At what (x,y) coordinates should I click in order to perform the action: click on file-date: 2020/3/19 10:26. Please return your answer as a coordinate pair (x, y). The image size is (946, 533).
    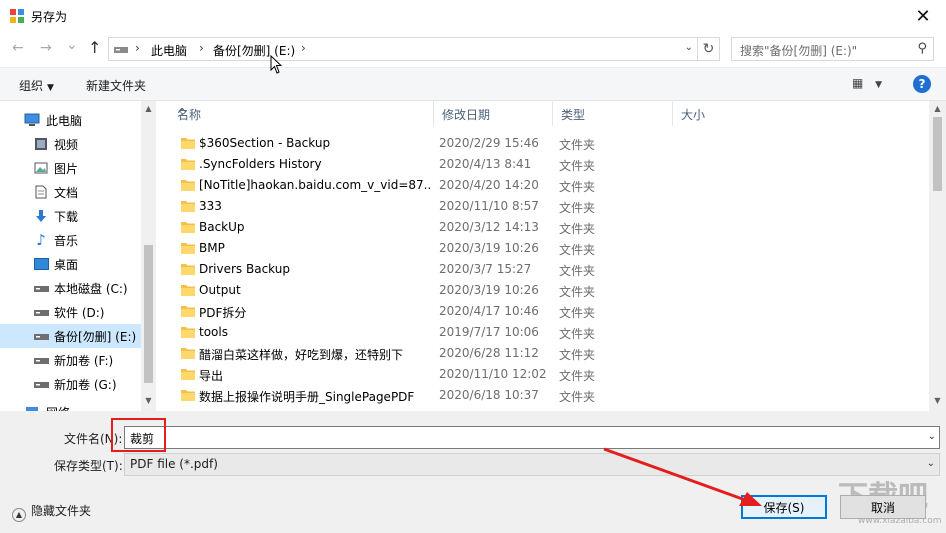
    Looking at the image, I should click on (489, 248).